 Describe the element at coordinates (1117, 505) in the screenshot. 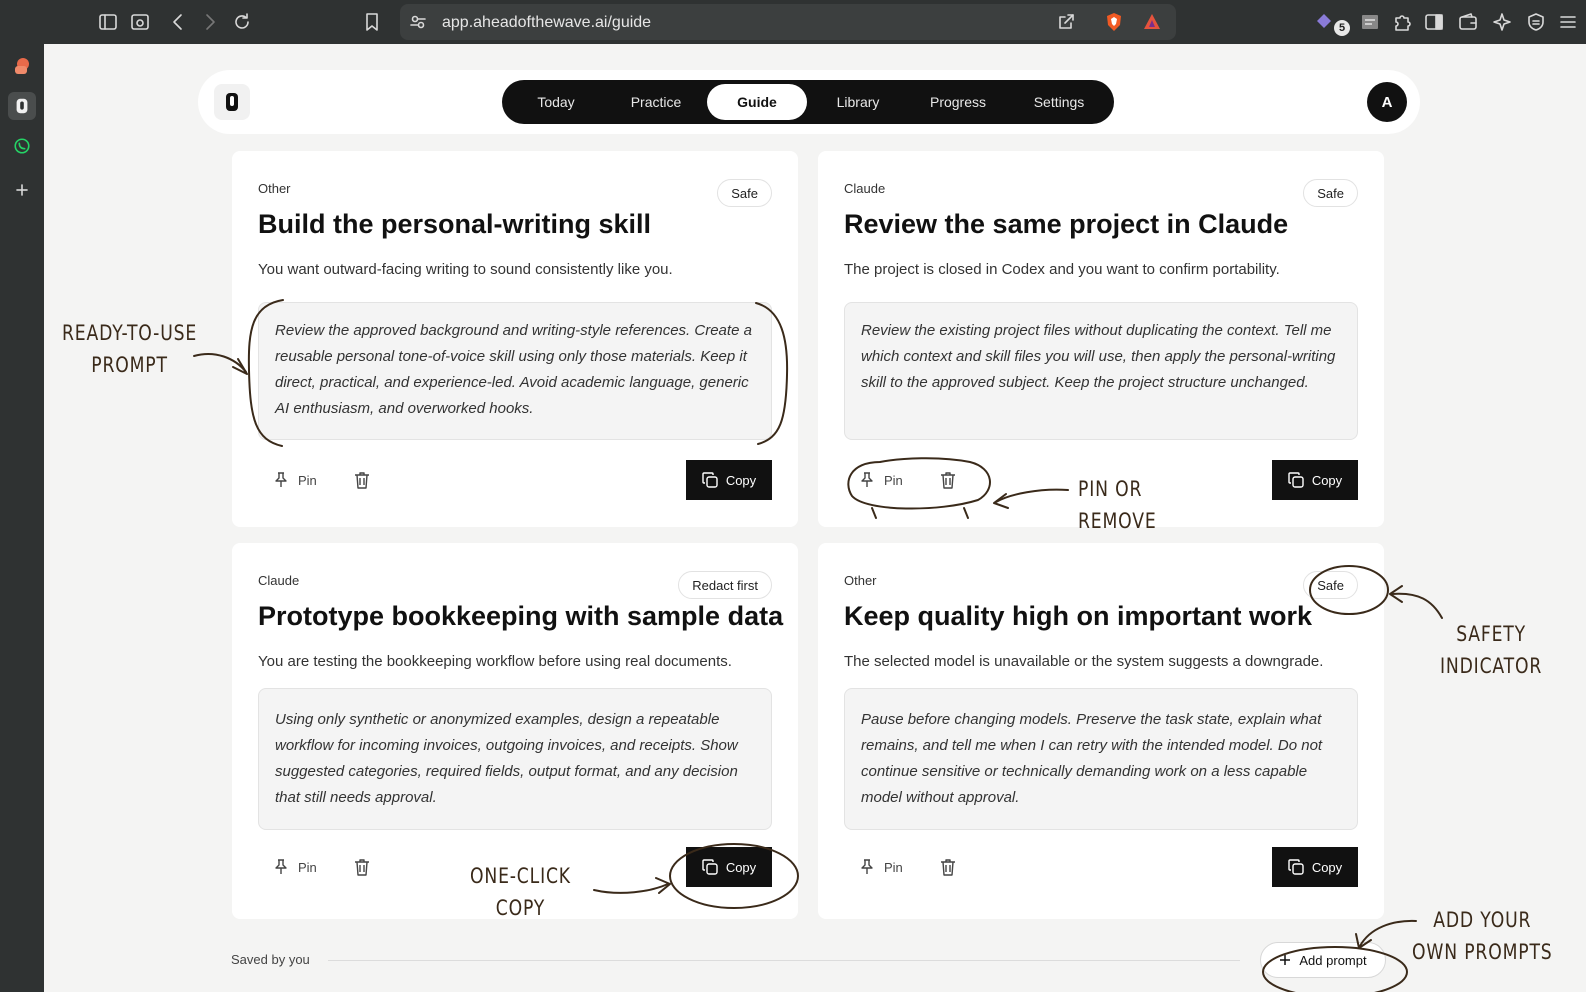

I see `annotation-pin-remove: PIN OR REMOVE` at that location.